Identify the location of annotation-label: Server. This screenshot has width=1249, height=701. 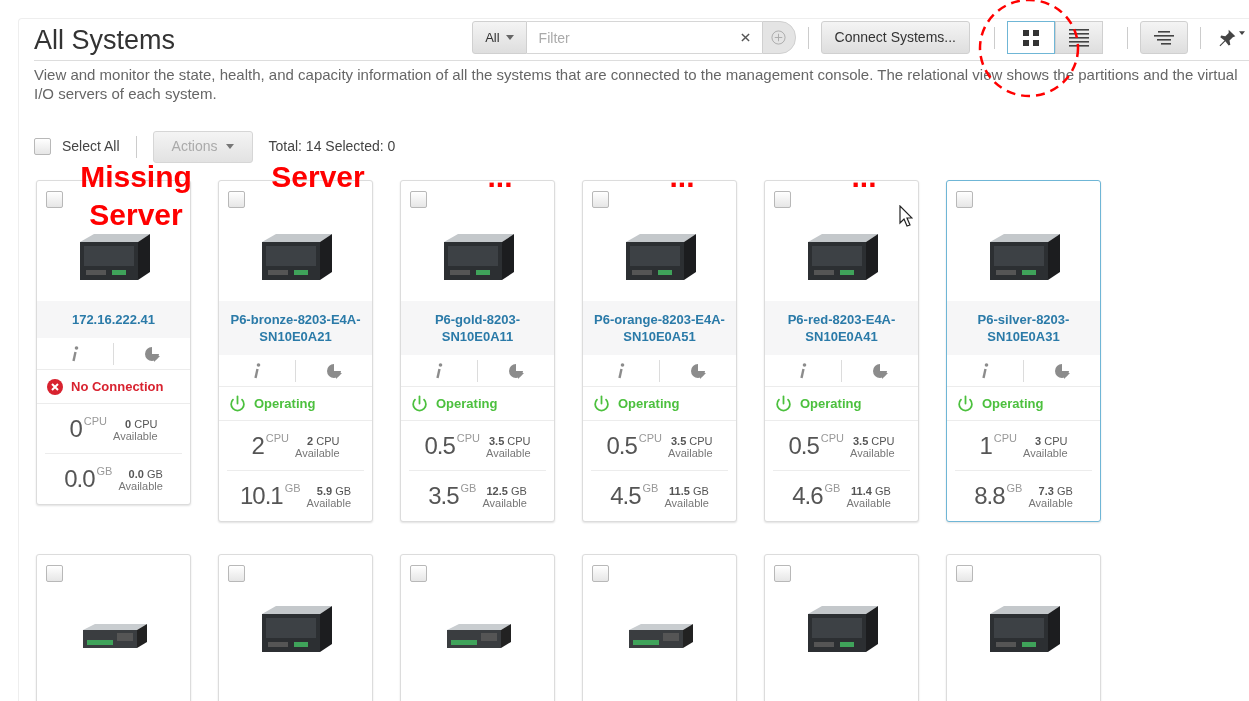
(318, 177).